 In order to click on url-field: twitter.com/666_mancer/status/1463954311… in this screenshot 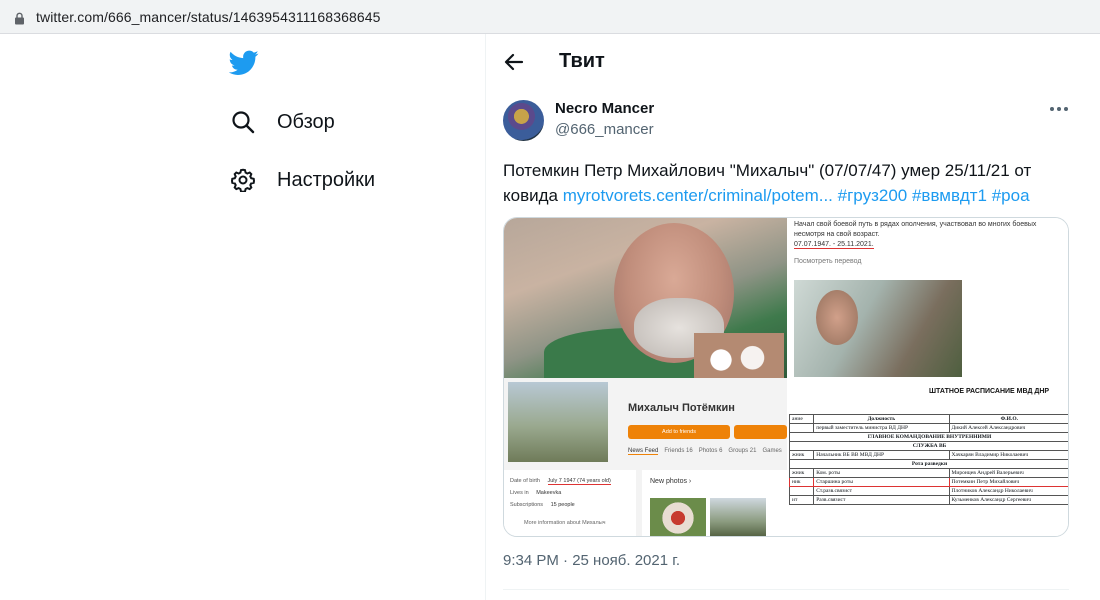, I will do `click(550, 17)`.